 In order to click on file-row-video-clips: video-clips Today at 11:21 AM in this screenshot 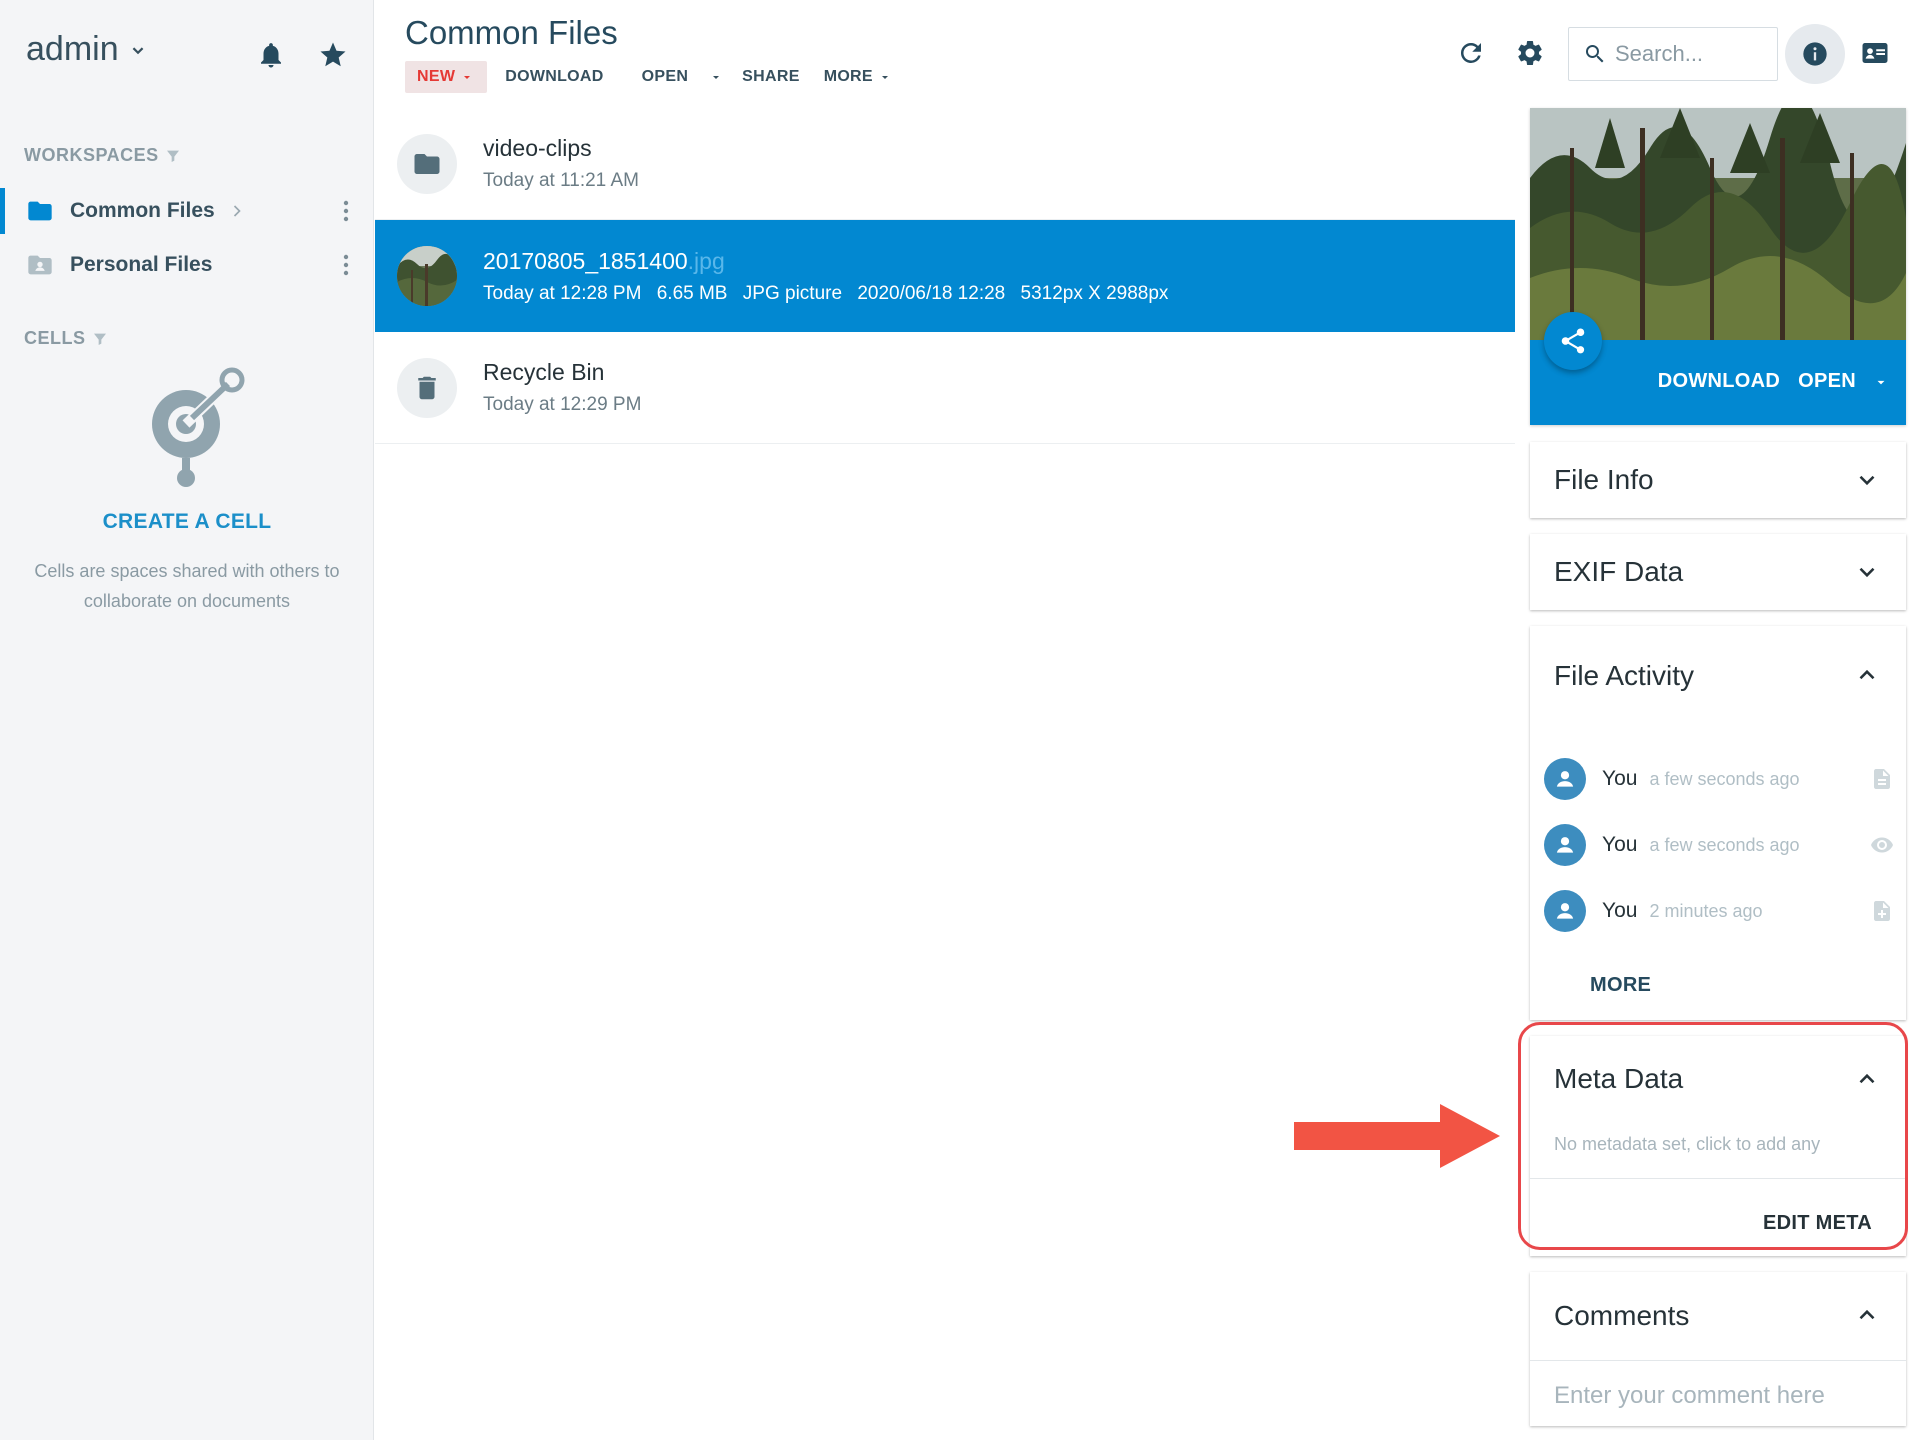, I will do `click(945, 164)`.